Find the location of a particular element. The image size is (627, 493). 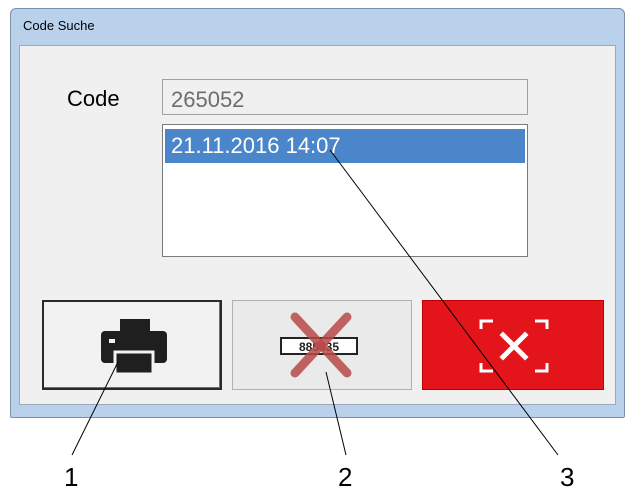

close-x-icon is located at coordinates (514, 346).